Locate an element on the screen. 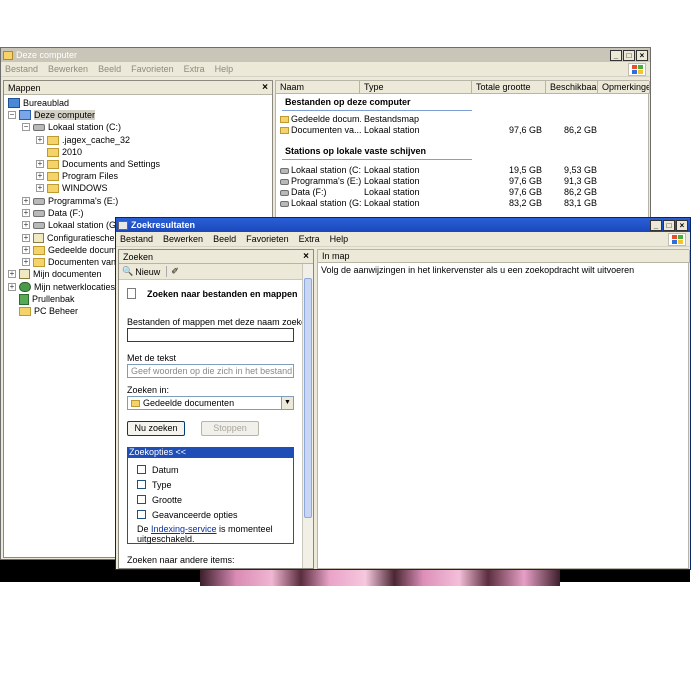 The image size is (700, 700). title-bar: Zoekresultaten _ □ × is located at coordinates (403, 225).